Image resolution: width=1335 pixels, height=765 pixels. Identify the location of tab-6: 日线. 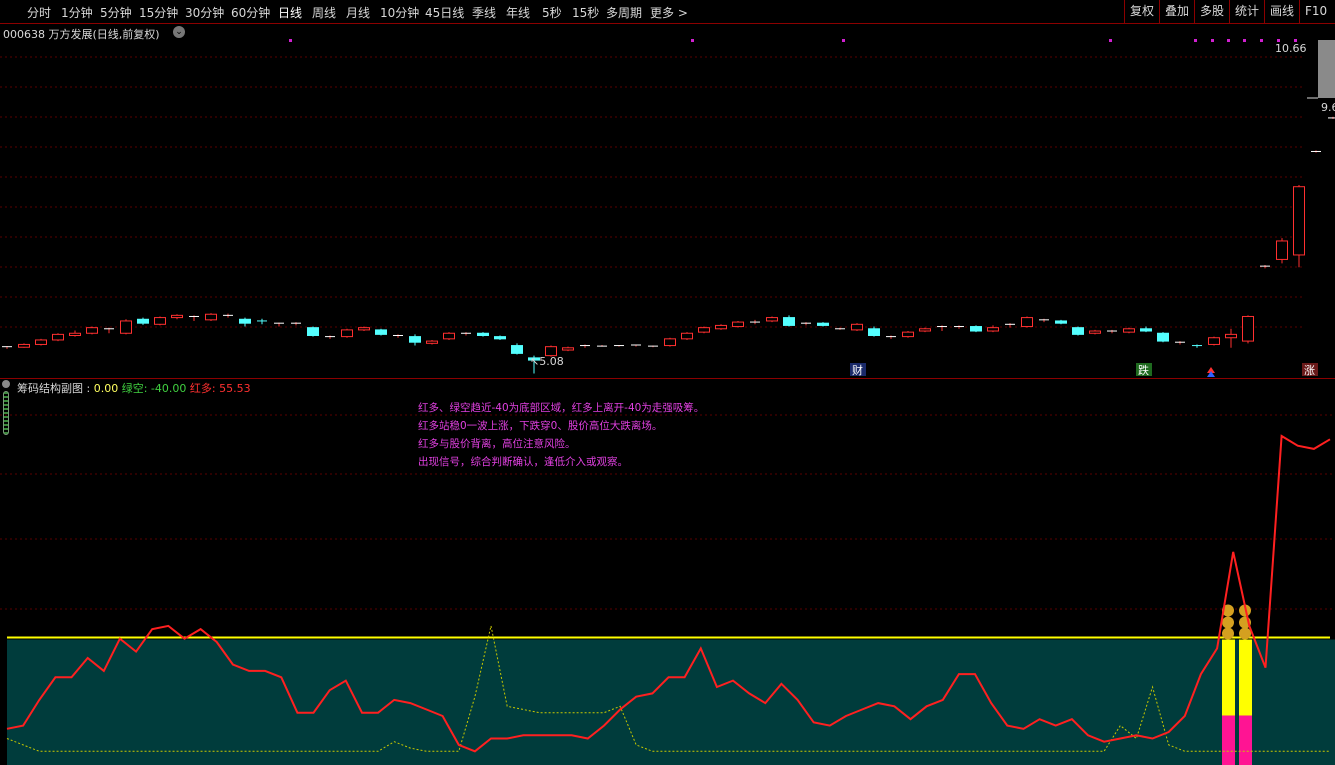
(290, 12).